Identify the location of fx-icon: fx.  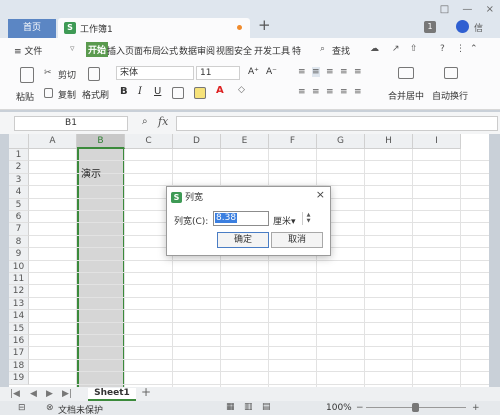
(163, 121).